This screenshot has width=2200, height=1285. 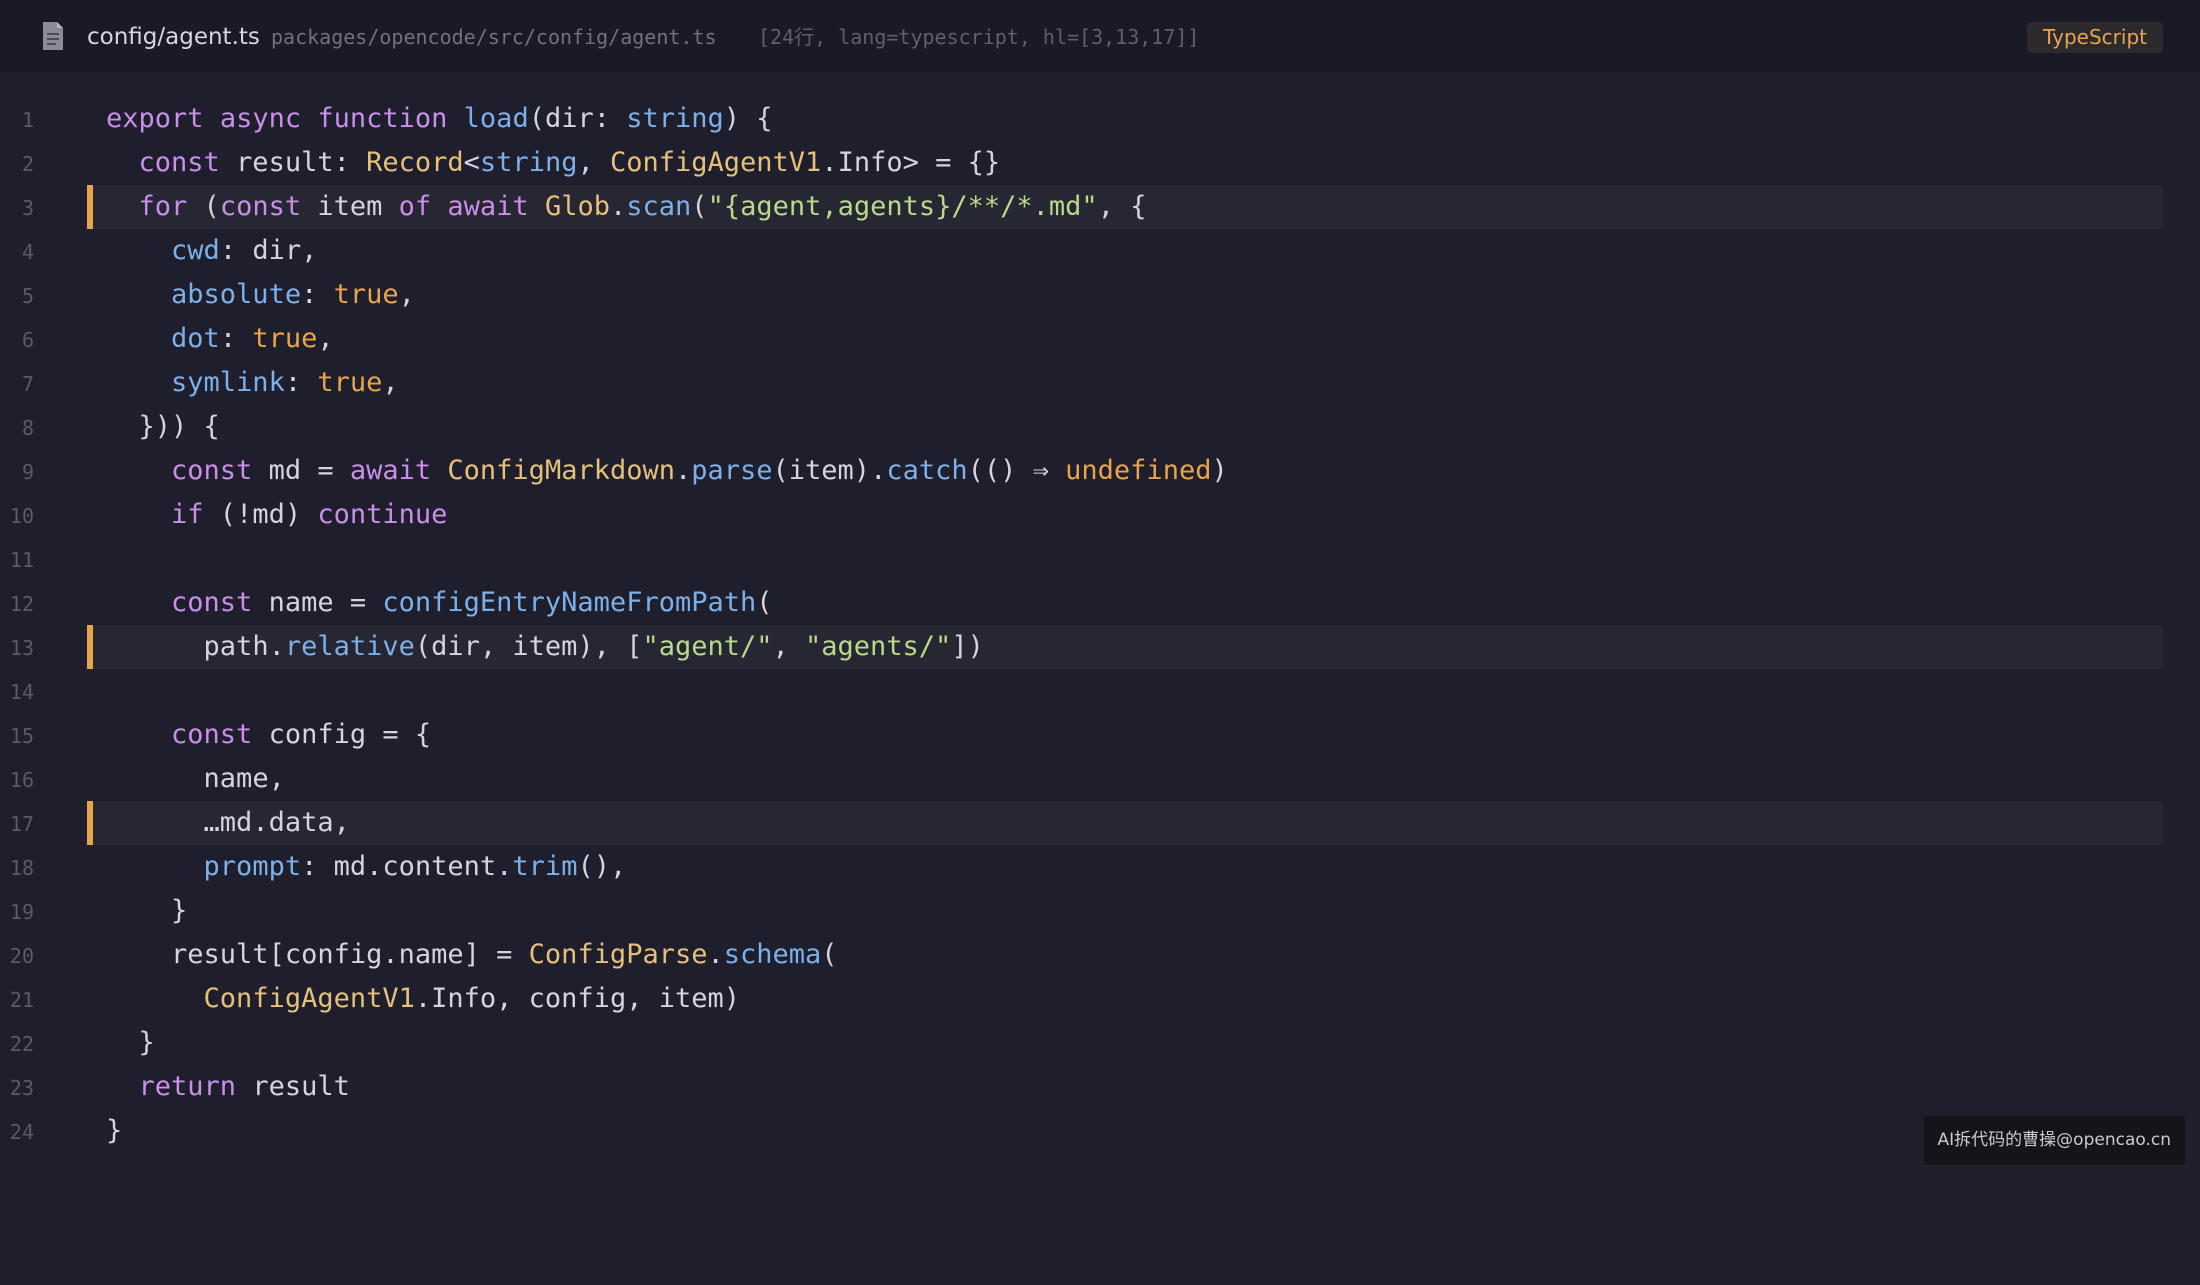 What do you see at coordinates (21, 824) in the screenshot?
I see `line-number: 17` at bounding box center [21, 824].